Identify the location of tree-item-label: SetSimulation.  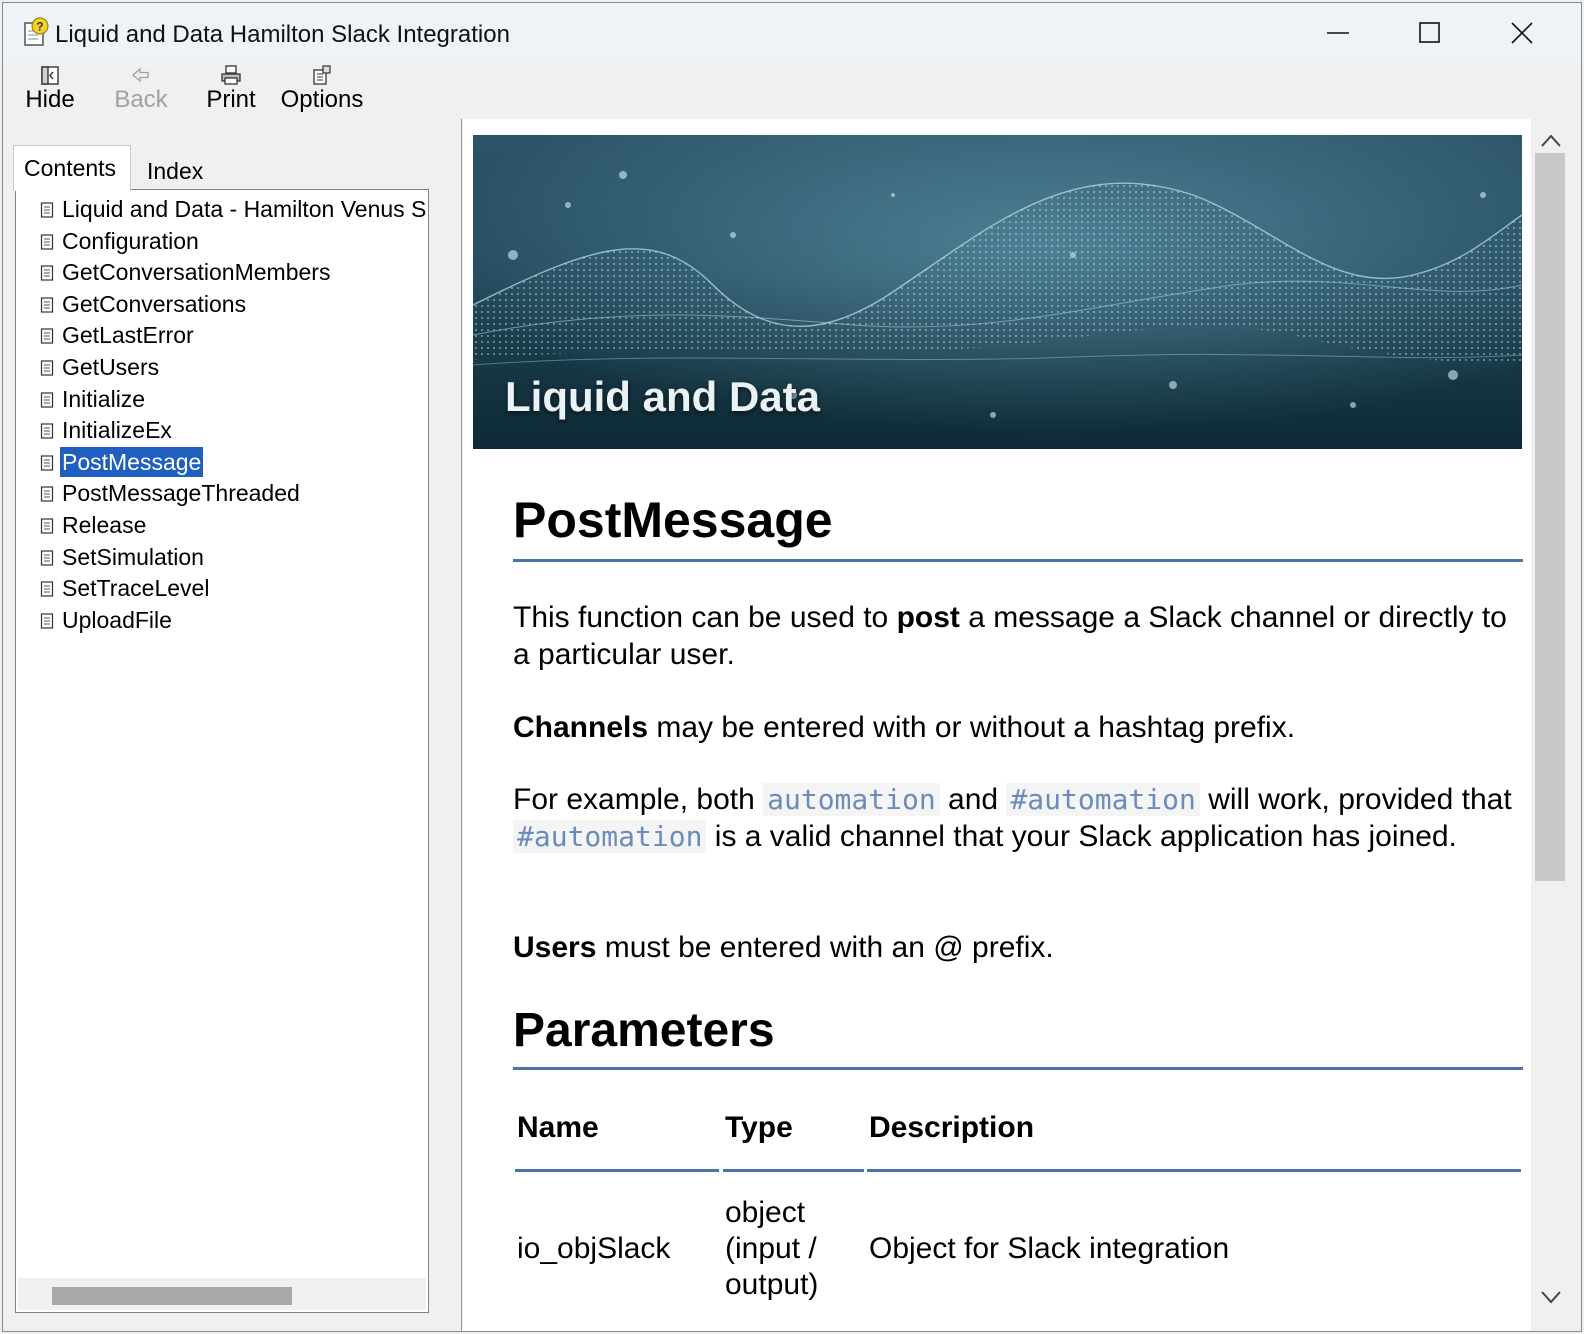
(133, 556).